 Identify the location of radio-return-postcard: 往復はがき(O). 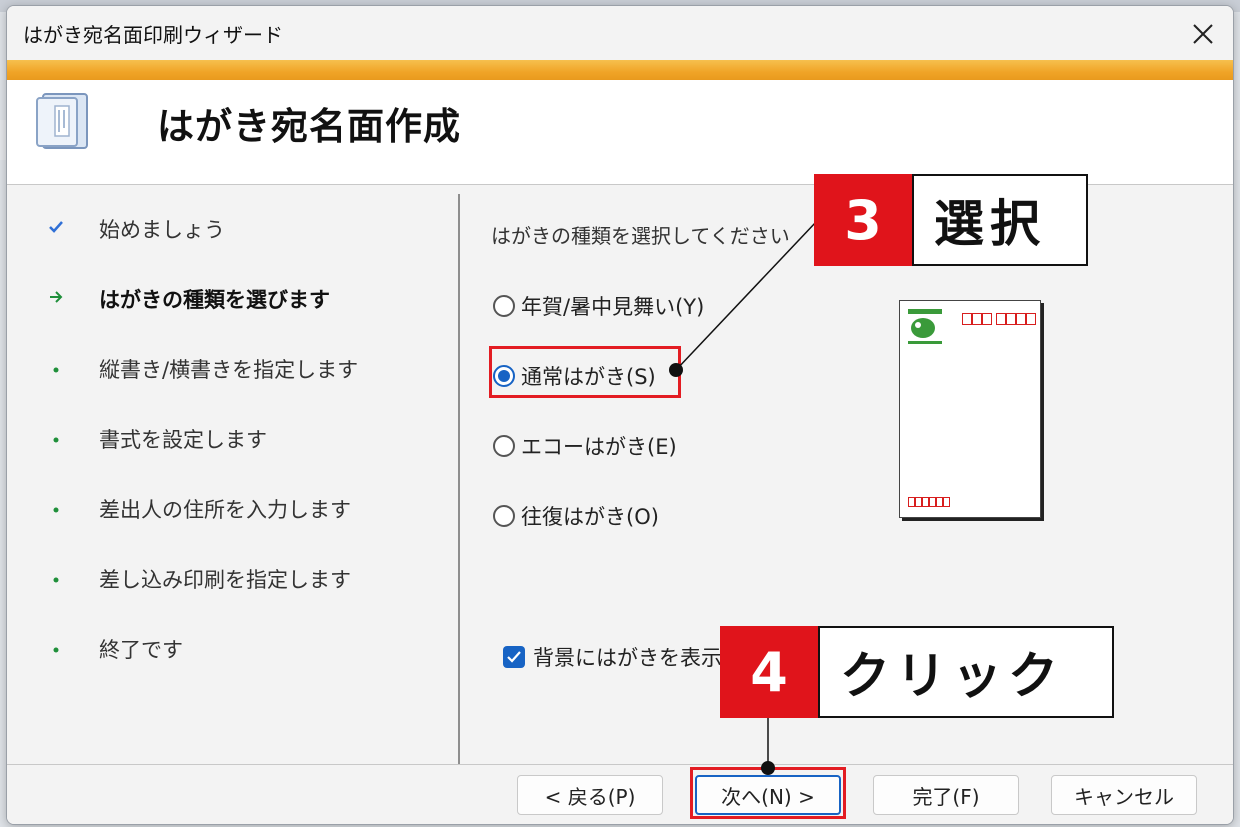
(576, 516).